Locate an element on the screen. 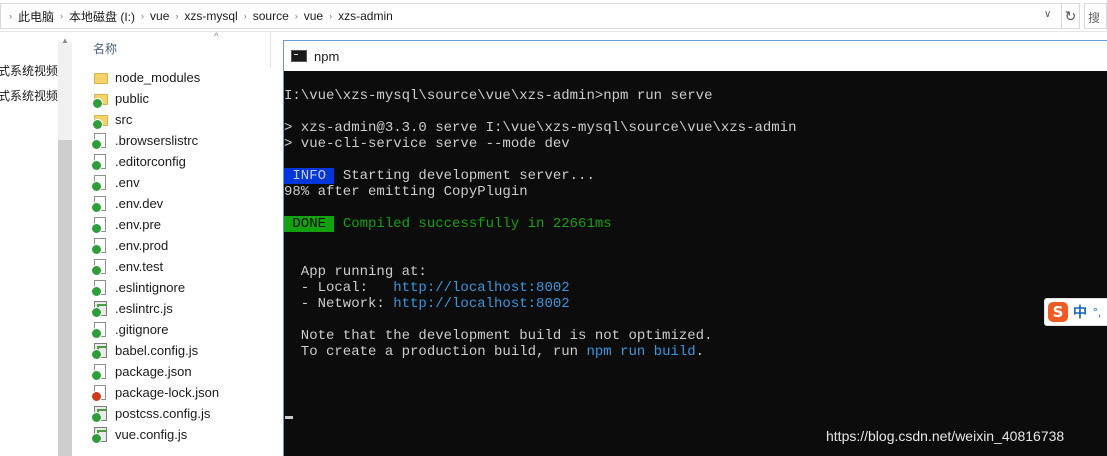 The height and width of the screenshot is (456, 1107). file-row: src is located at coordinates (112, 119).